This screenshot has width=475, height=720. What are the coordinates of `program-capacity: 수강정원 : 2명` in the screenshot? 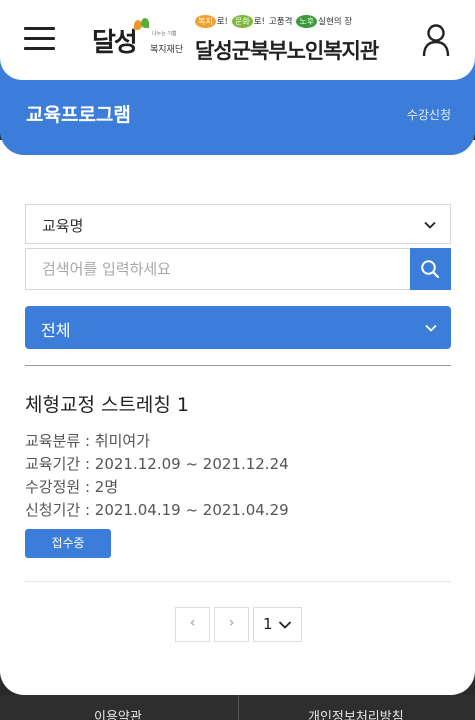 It's located at (72, 487).